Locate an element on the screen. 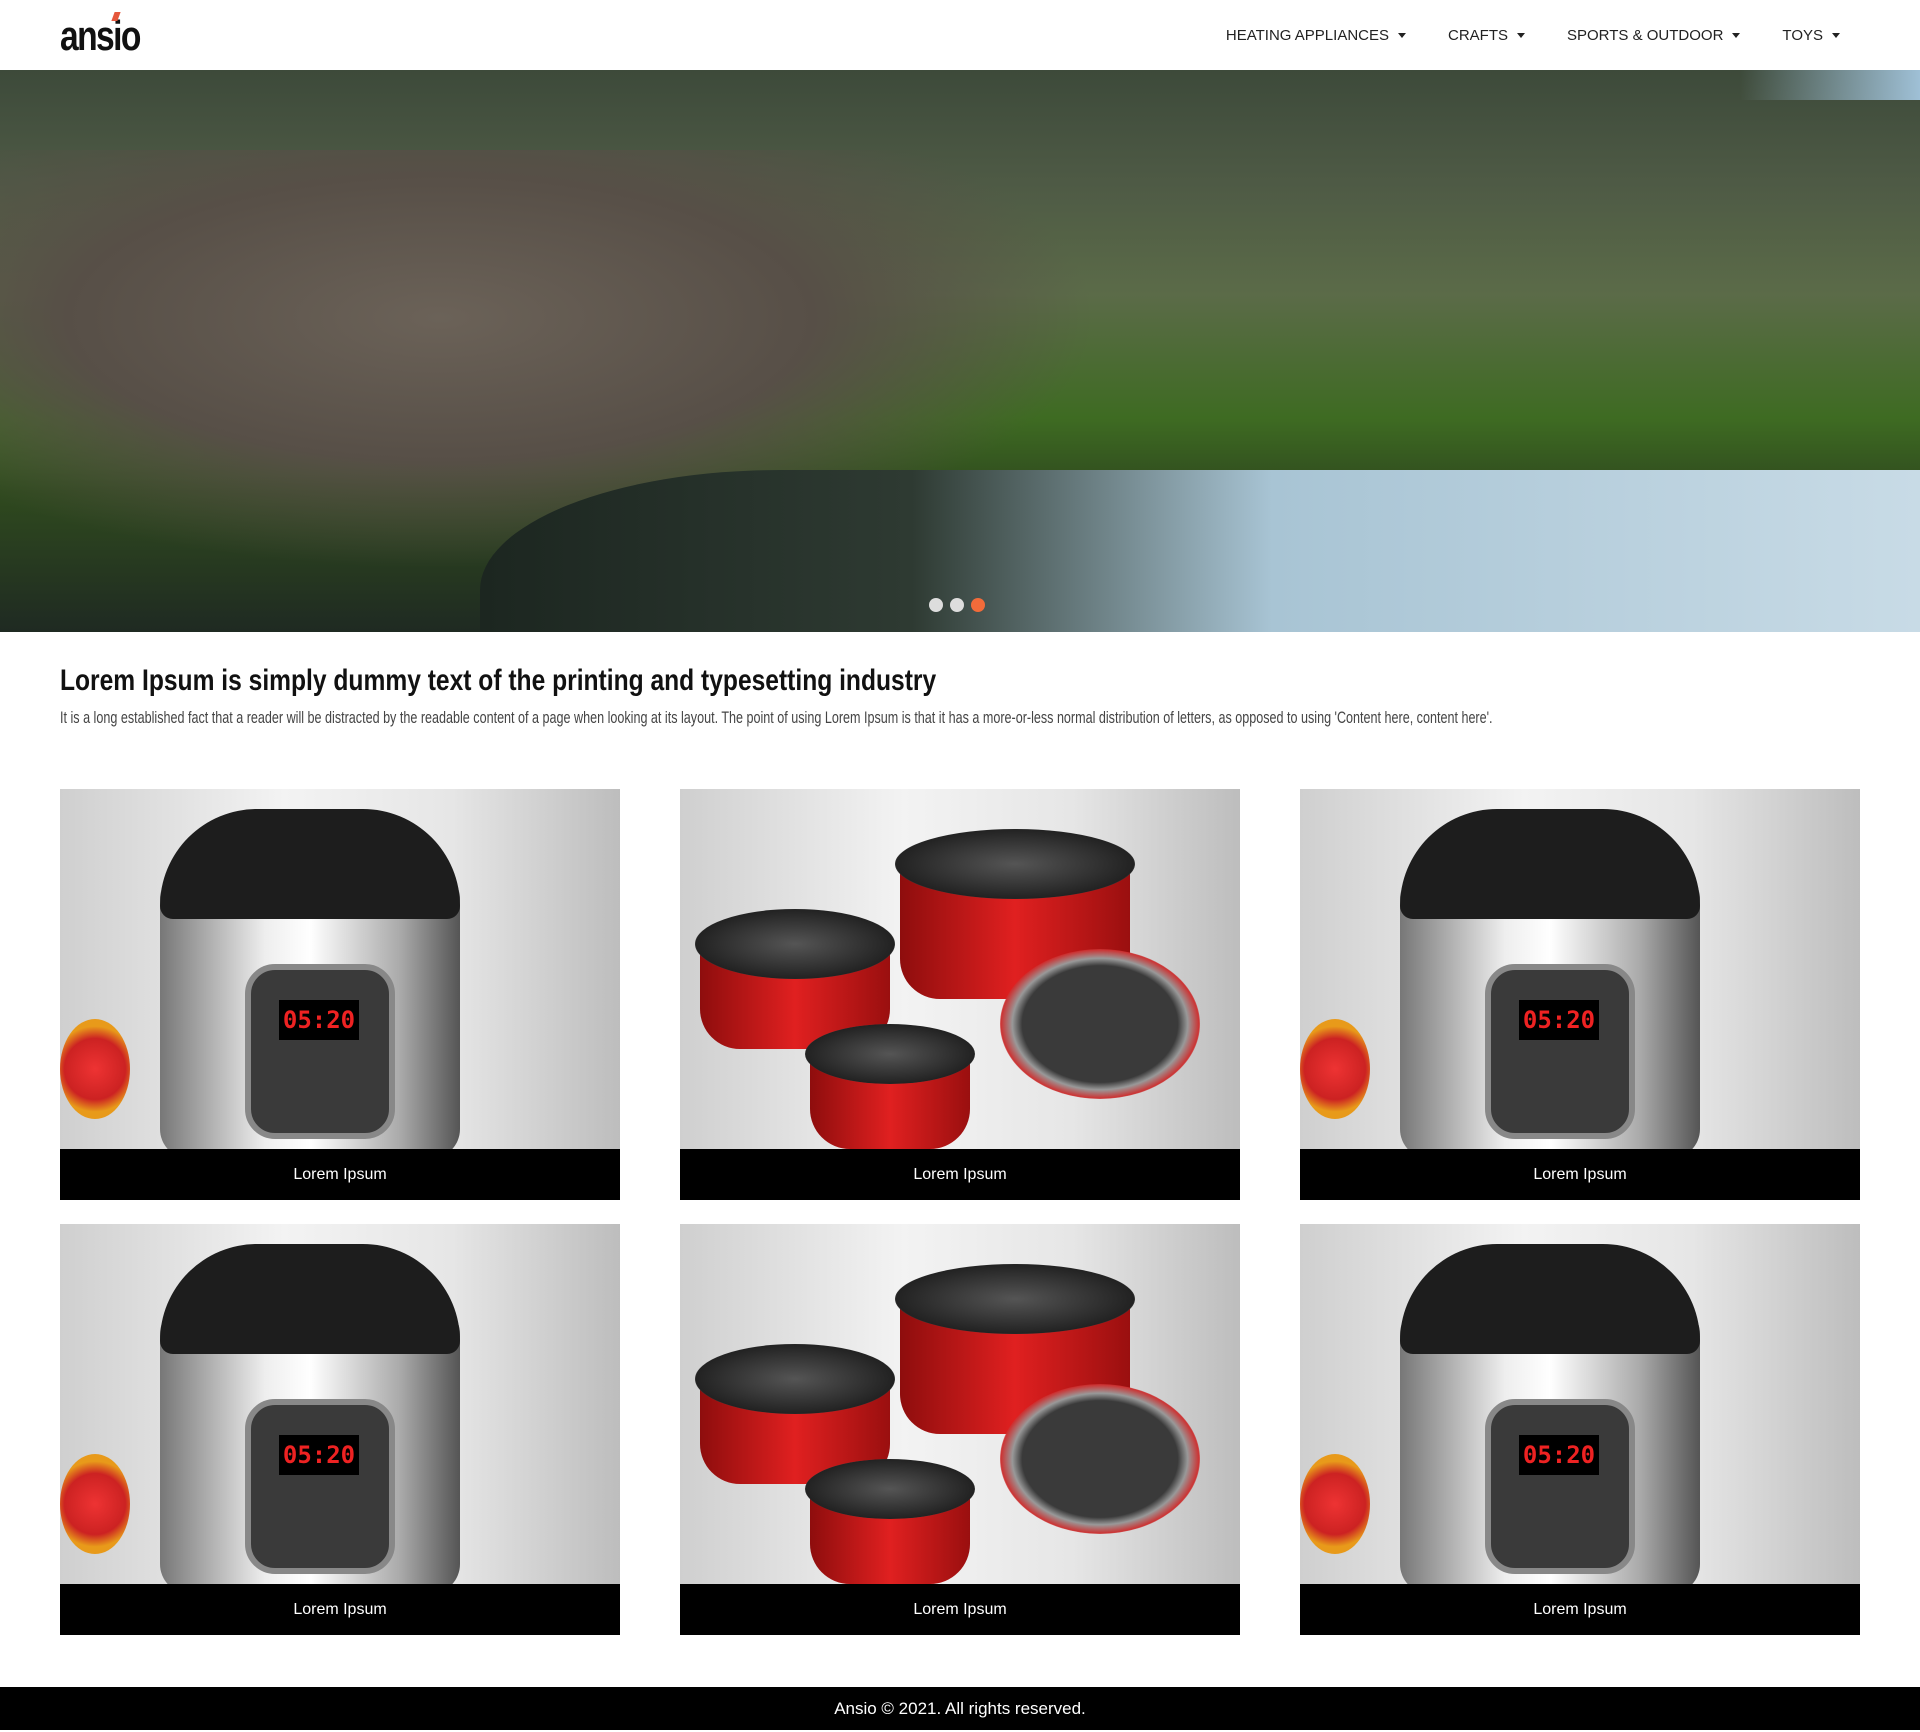 The width and height of the screenshot is (1920, 1732). nav-crafts: CRAFTS is located at coordinates (1486, 35).